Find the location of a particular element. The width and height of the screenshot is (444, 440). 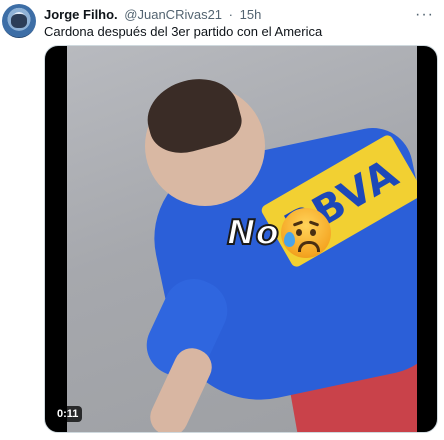

avatar is located at coordinates (19, 21).